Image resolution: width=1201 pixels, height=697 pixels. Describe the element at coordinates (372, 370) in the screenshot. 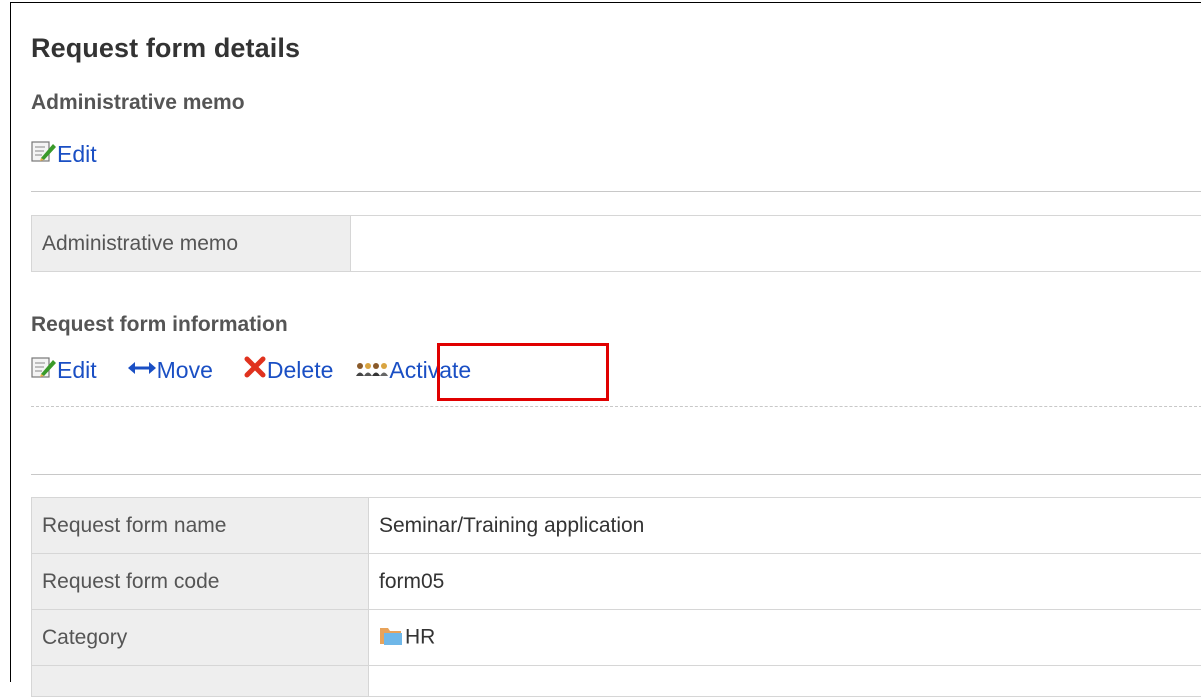

I see `people-icon` at that location.